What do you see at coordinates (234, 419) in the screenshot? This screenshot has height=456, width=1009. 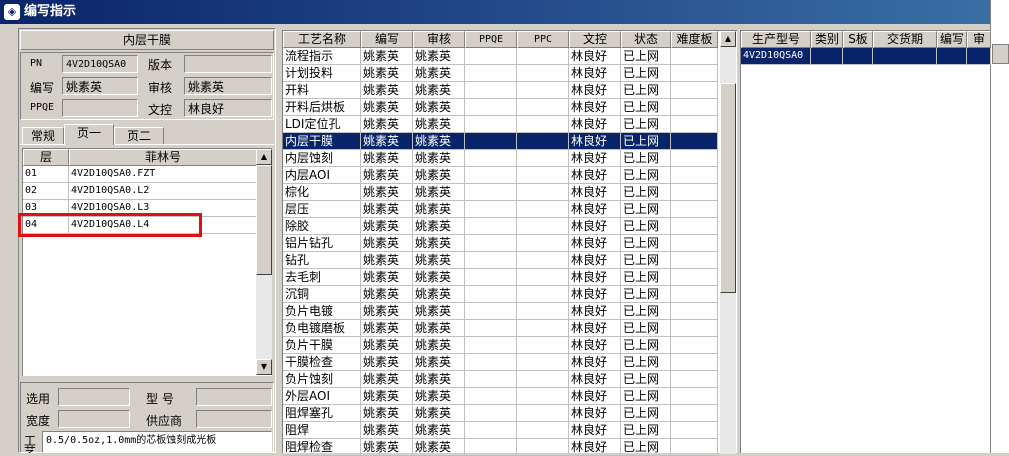 I see `supplier-field` at bounding box center [234, 419].